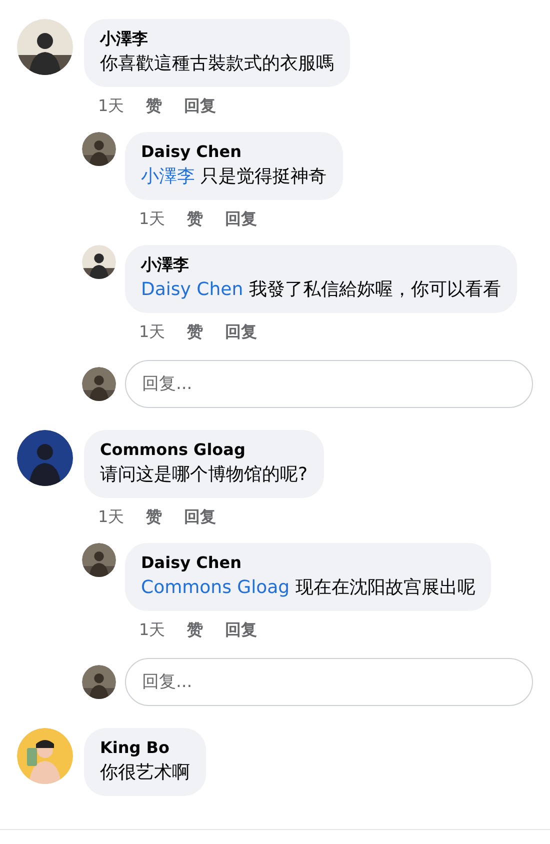  Describe the element at coordinates (145, 773) in the screenshot. I see `comment-text: 你很艺术啊` at that location.